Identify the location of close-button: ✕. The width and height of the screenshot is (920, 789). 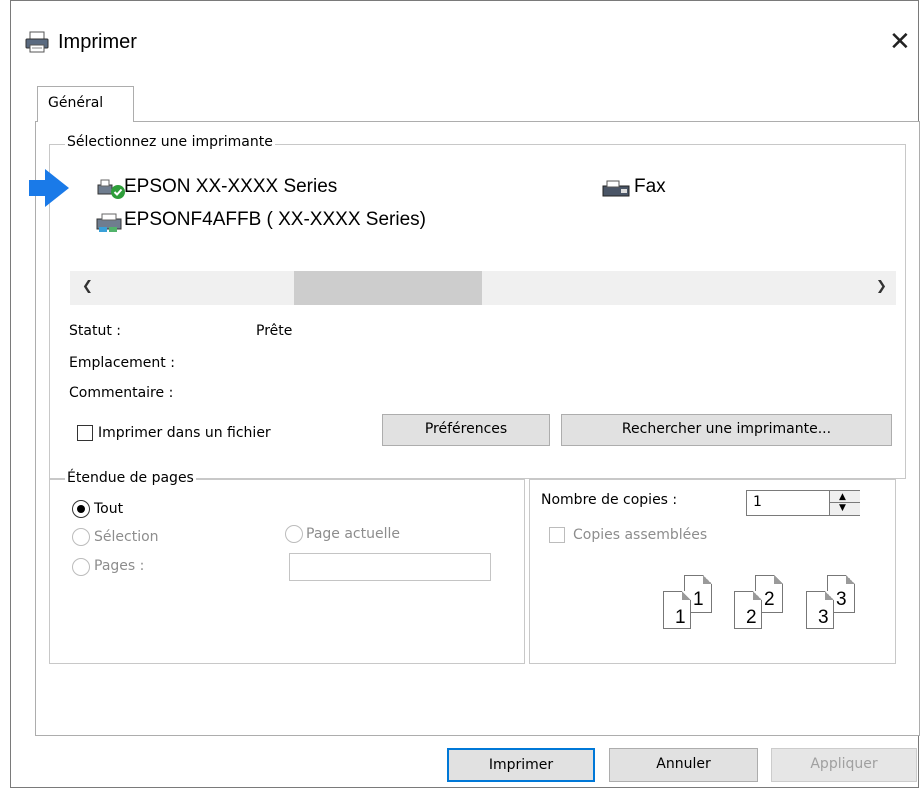
(900, 42).